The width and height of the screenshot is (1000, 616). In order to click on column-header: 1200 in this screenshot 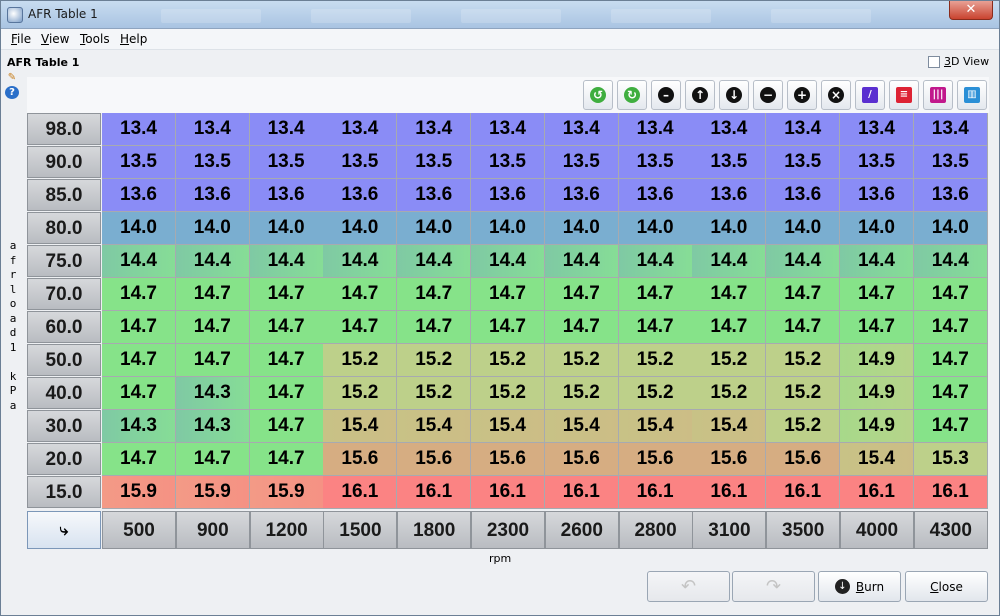, I will do `click(286, 530)`.